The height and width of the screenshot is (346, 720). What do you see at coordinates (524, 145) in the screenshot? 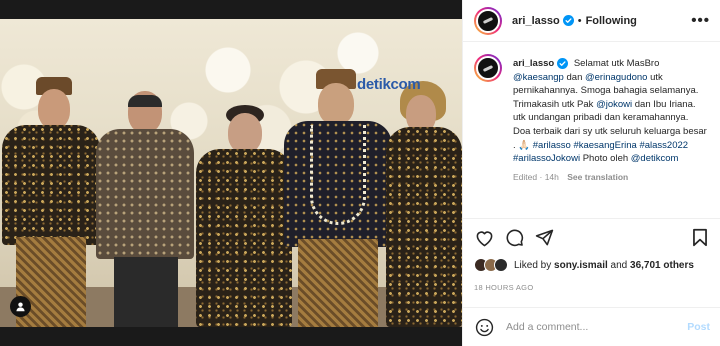
I see `pray-emoji: 🙏🏻` at bounding box center [524, 145].